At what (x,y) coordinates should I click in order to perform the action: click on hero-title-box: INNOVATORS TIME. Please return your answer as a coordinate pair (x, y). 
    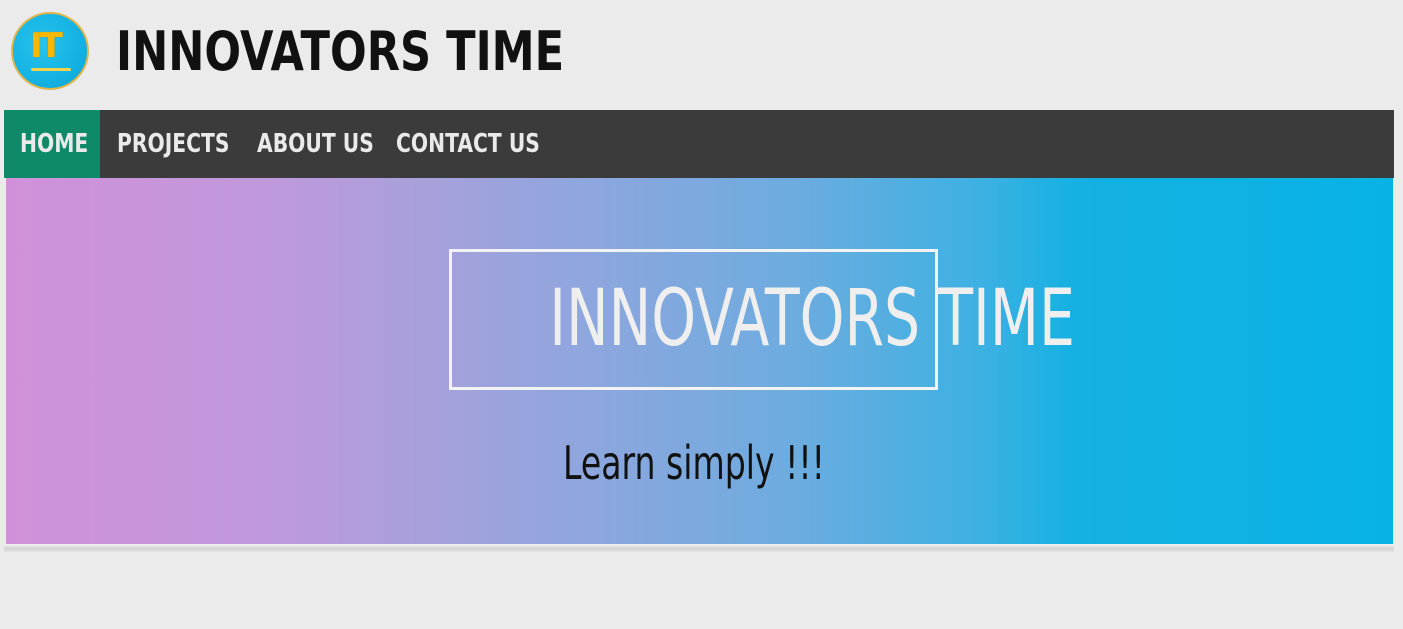
    Looking at the image, I should click on (762, 319).